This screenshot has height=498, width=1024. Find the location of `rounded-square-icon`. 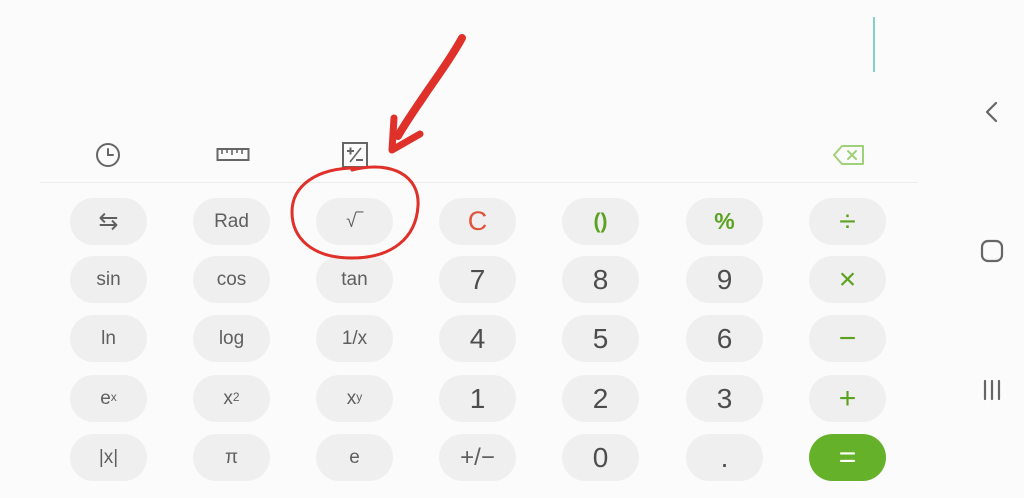

rounded-square-icon is located at coordinates (992, 251).